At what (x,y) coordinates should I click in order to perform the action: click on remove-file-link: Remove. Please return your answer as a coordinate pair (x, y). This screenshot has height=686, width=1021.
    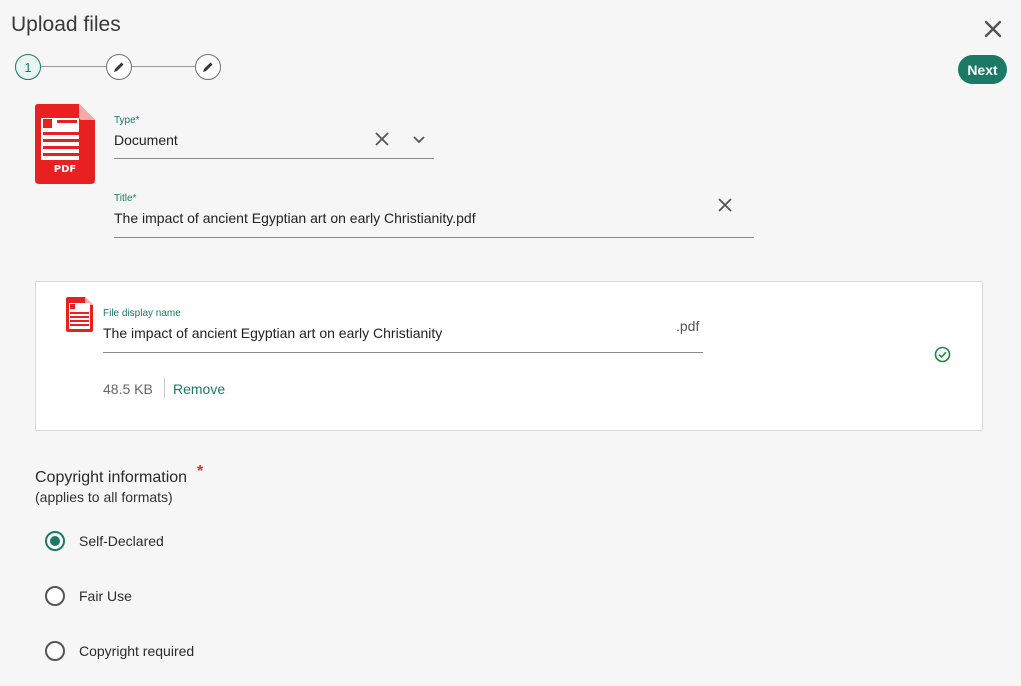
    Looking at the image, I should click on (199, 389).